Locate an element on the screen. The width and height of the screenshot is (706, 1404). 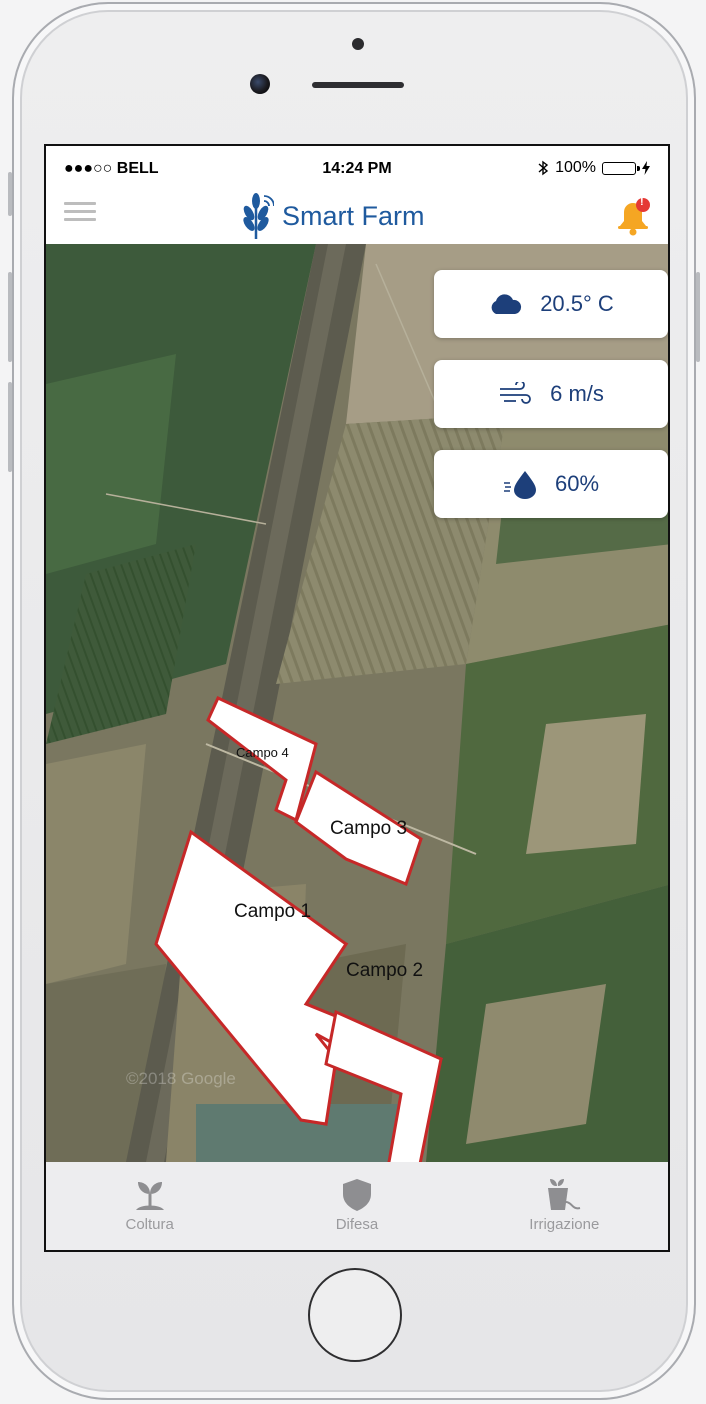
status-right: 100% is located at coordinates (593, 168).